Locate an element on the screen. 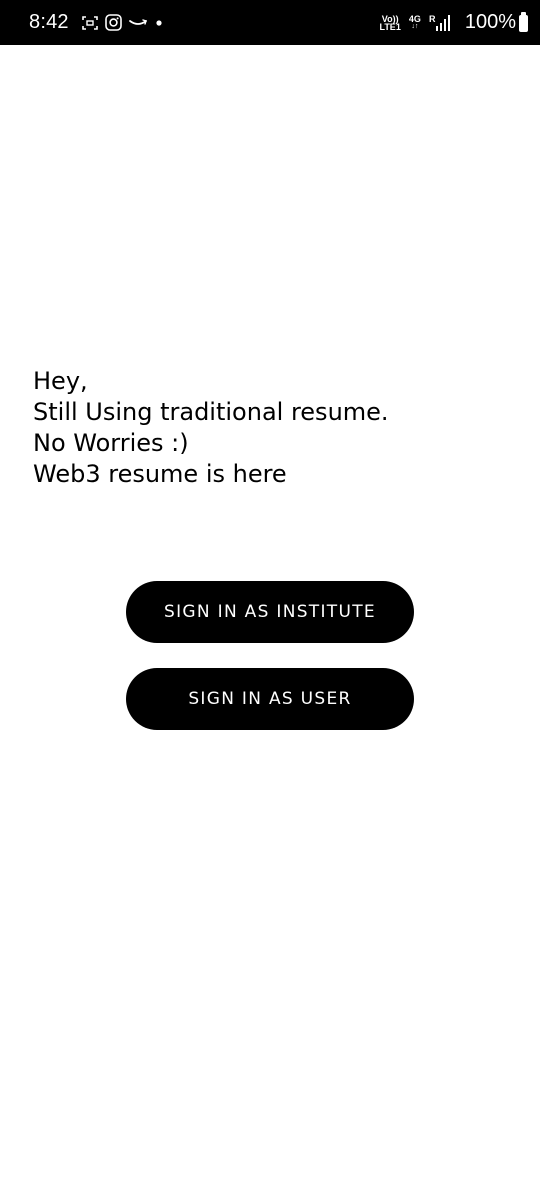 The image size is (540, 1200). greeting-line-3: No Worries :) is located at coordinates (111, 443).